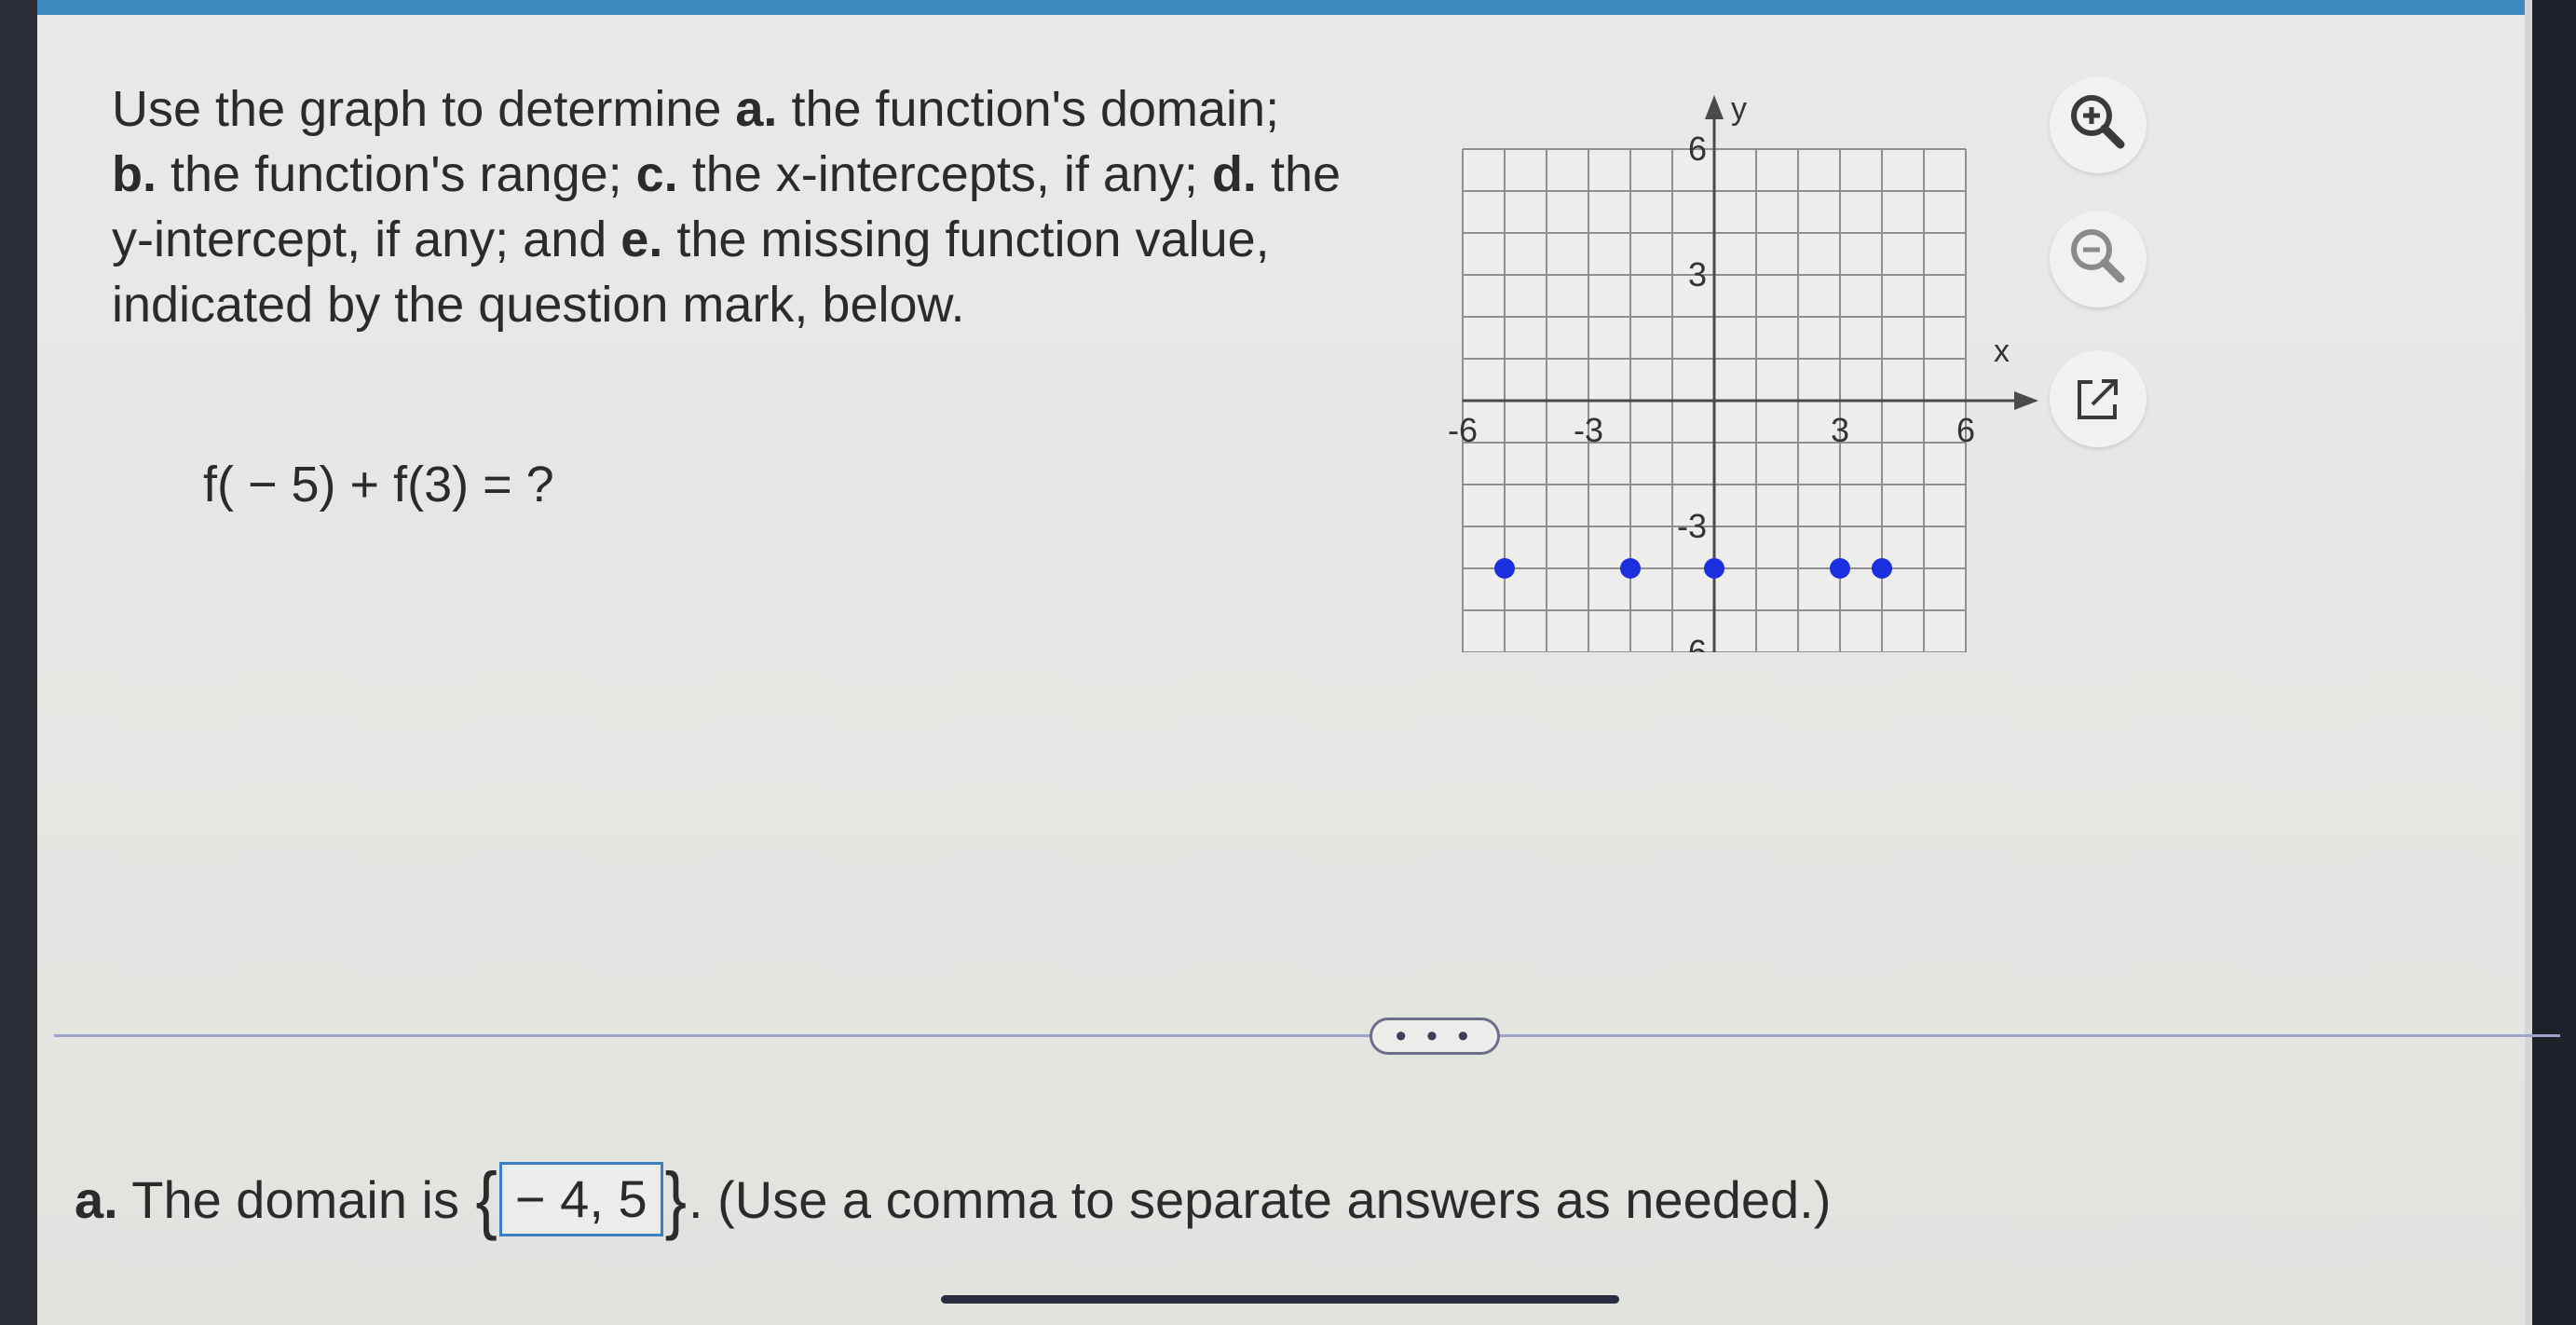 This screenshot has width=2576, height=1325. Describe the element at coordinates (396, 174) in the screenshot. I see `question-seg-3: the function's range;` at that location.